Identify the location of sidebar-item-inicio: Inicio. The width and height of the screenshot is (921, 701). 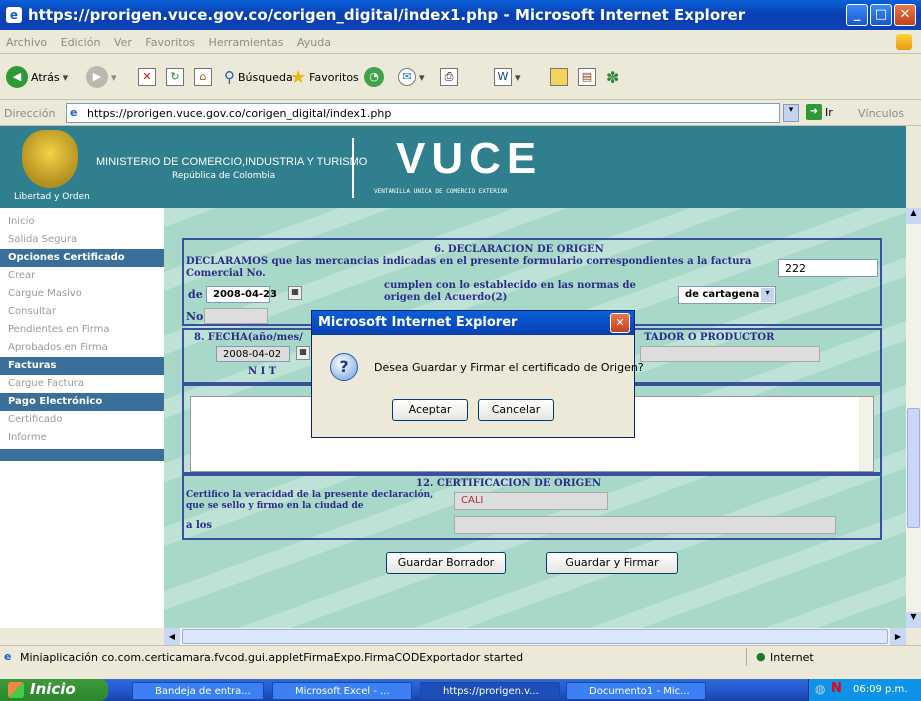
(82, 222).